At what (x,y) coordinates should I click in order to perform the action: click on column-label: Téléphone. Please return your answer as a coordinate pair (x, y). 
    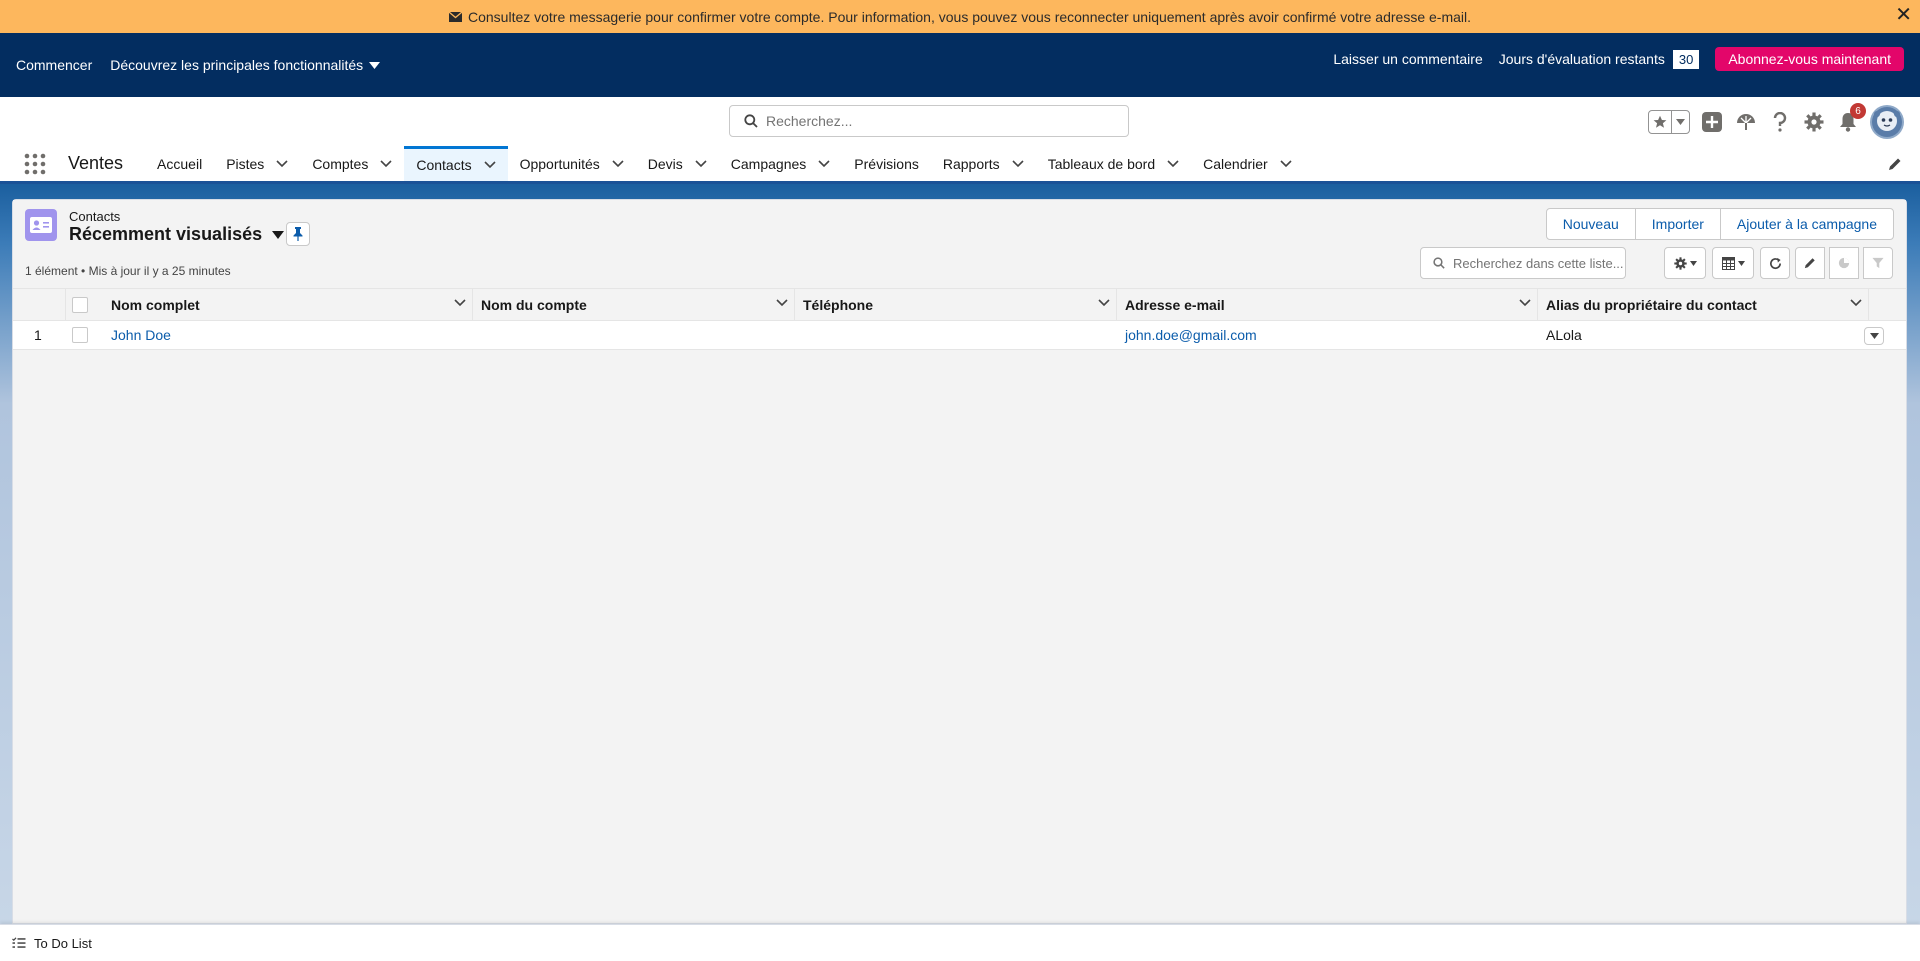
    Looking at the image, I should click on (838, 305).